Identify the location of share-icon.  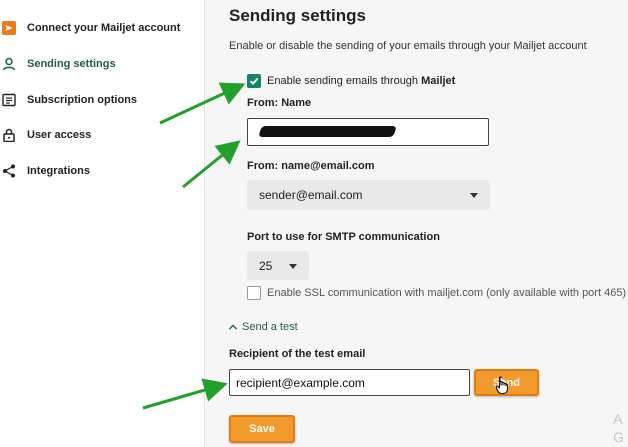
(9, 171).